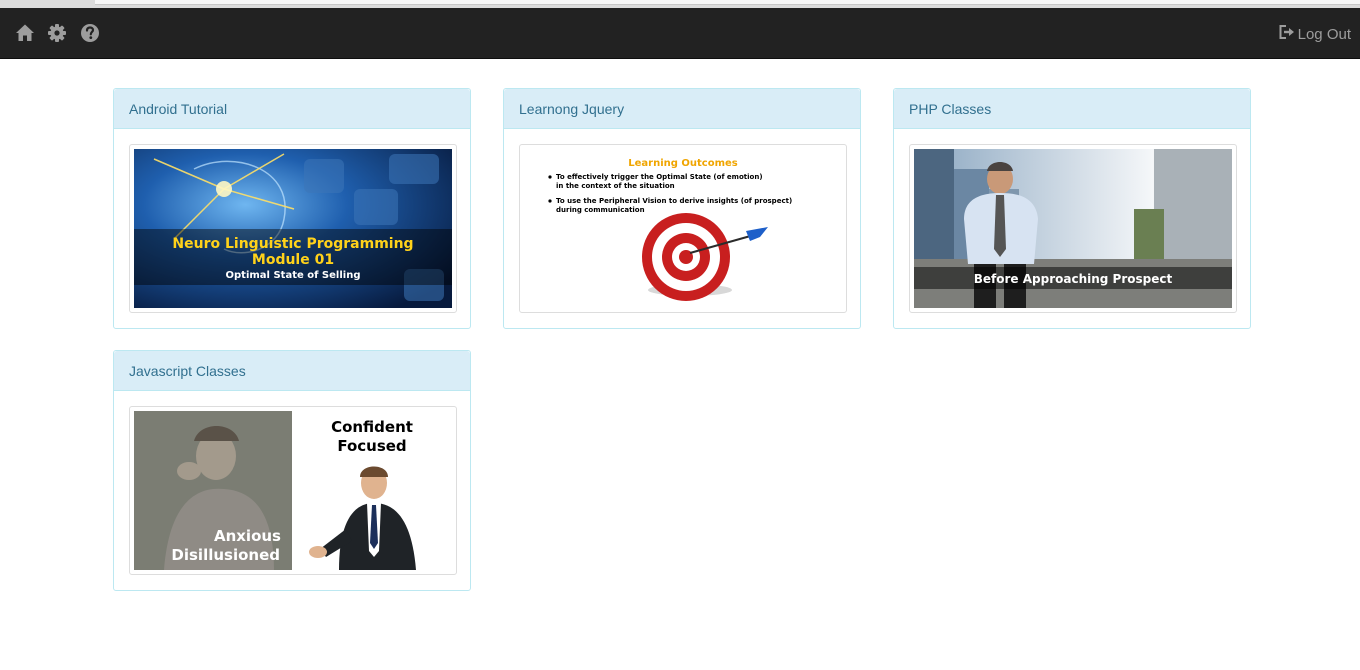  What do you see at coordinates (57, 33) in the screenshot?
I see `gear-icon` at bounding box center [57, 33].